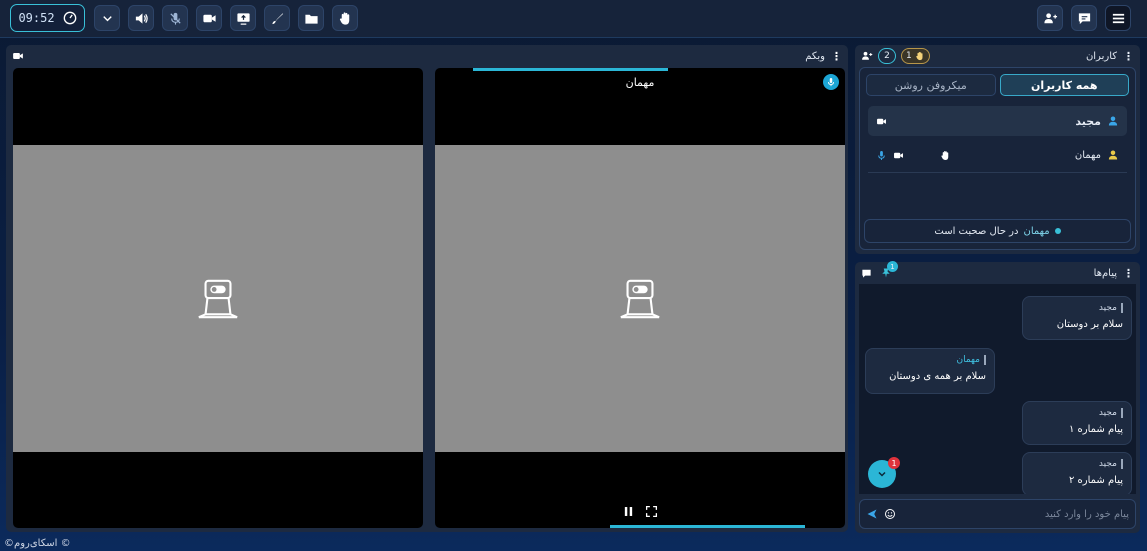  What do you see at coordinates (651, 511) in the screenshot?
I see `fullscreen-icon` at bounding box center [651, 511].